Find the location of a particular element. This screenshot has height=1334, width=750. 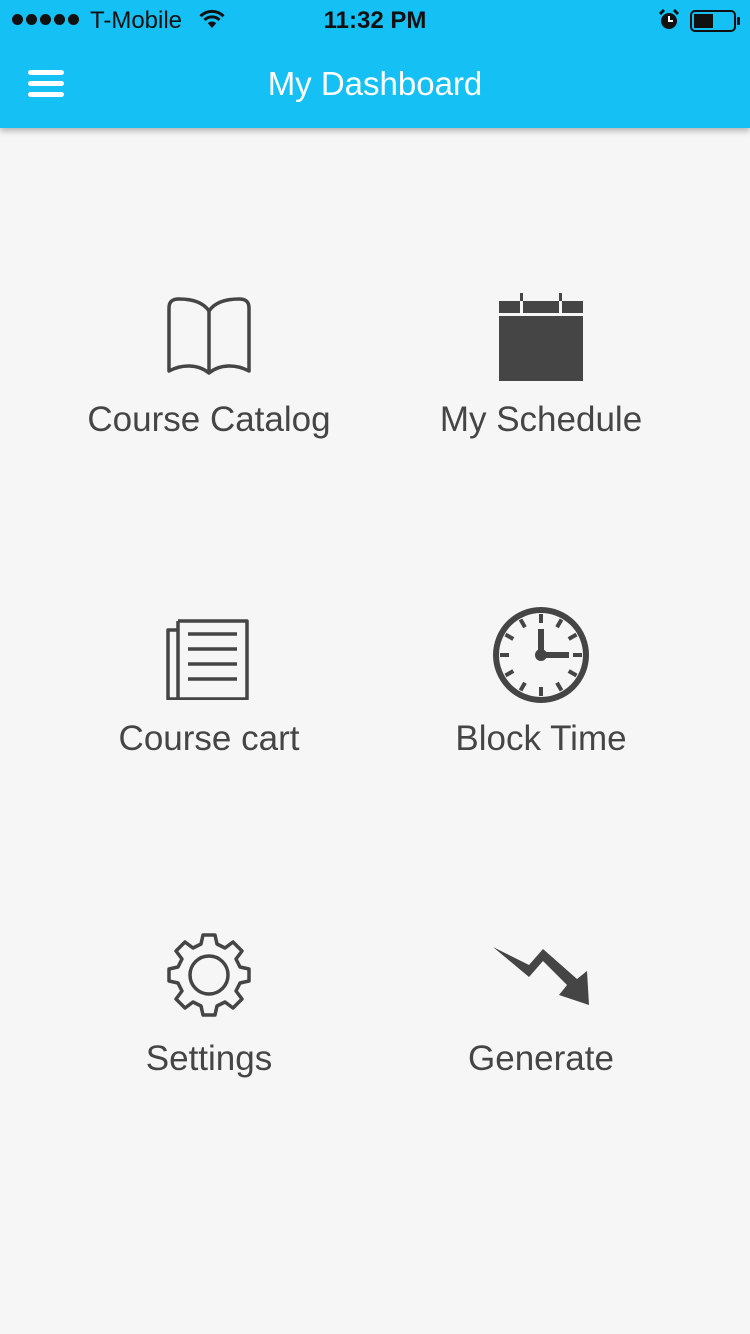

status-time: 11:32 PM is located at coordinates (375, 20).